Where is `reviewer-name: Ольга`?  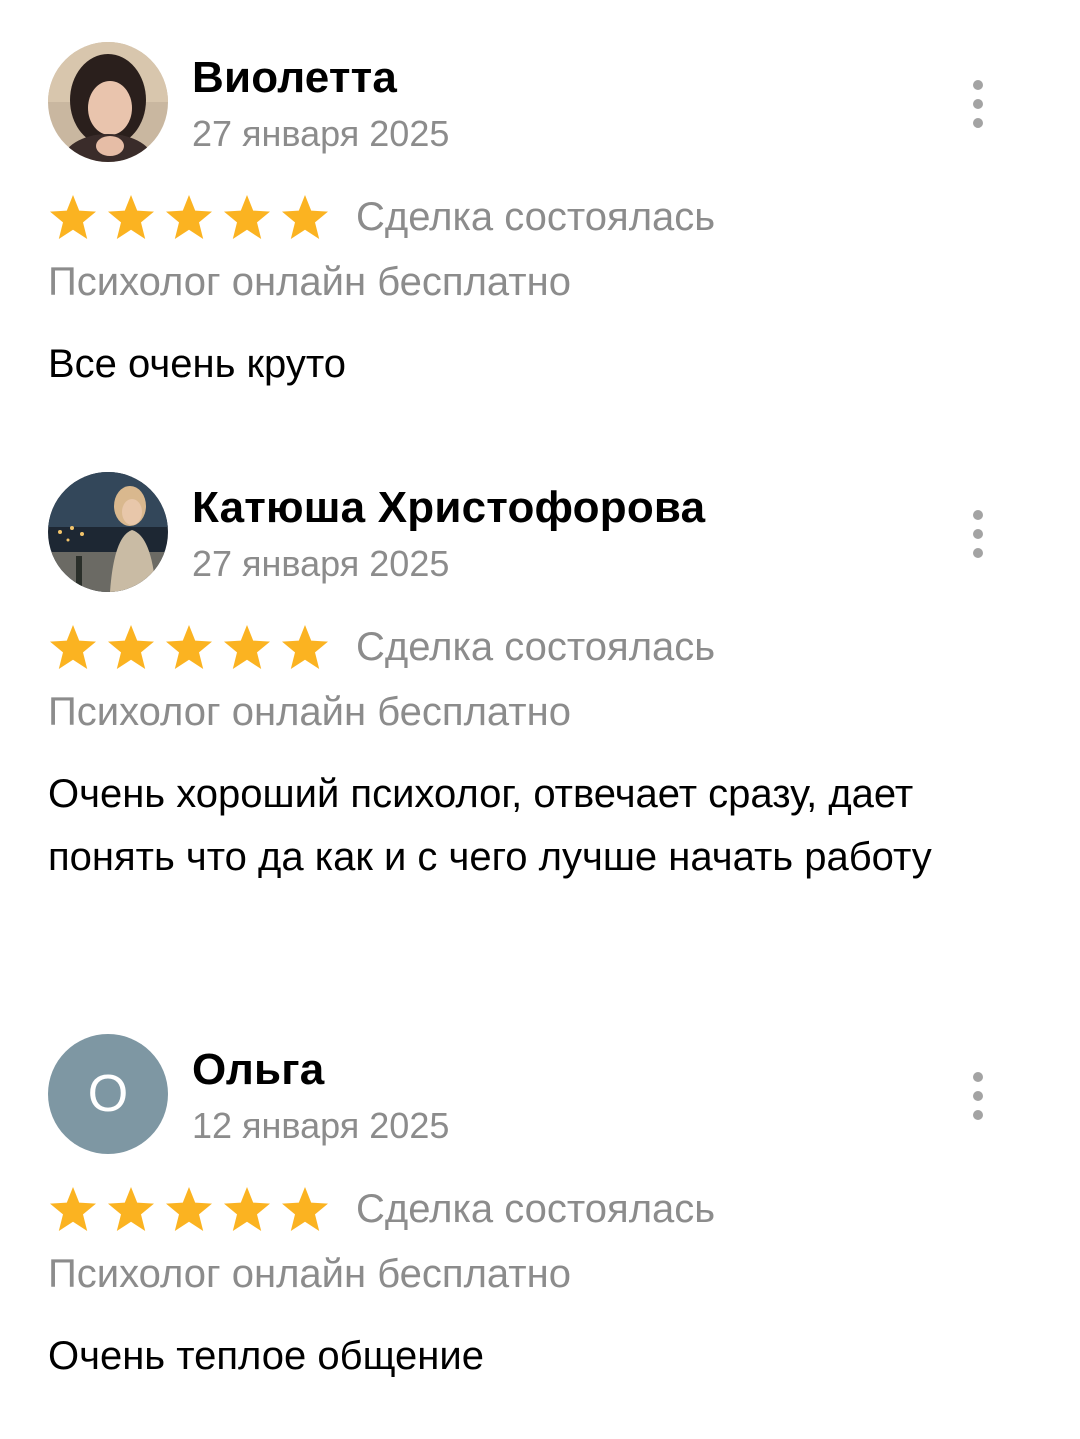 reviewer-name: Ольга is located at coordinates (258, 1069).